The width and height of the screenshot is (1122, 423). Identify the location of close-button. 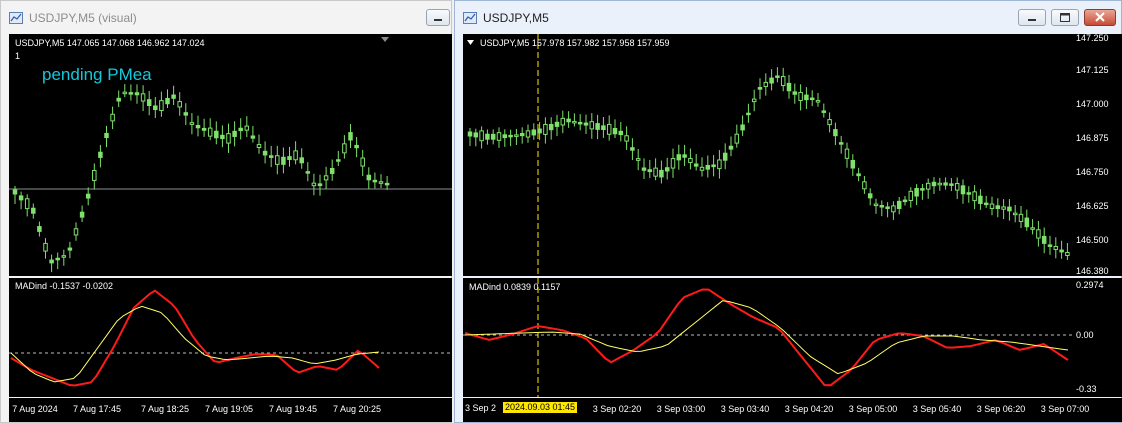
(1100, 17).